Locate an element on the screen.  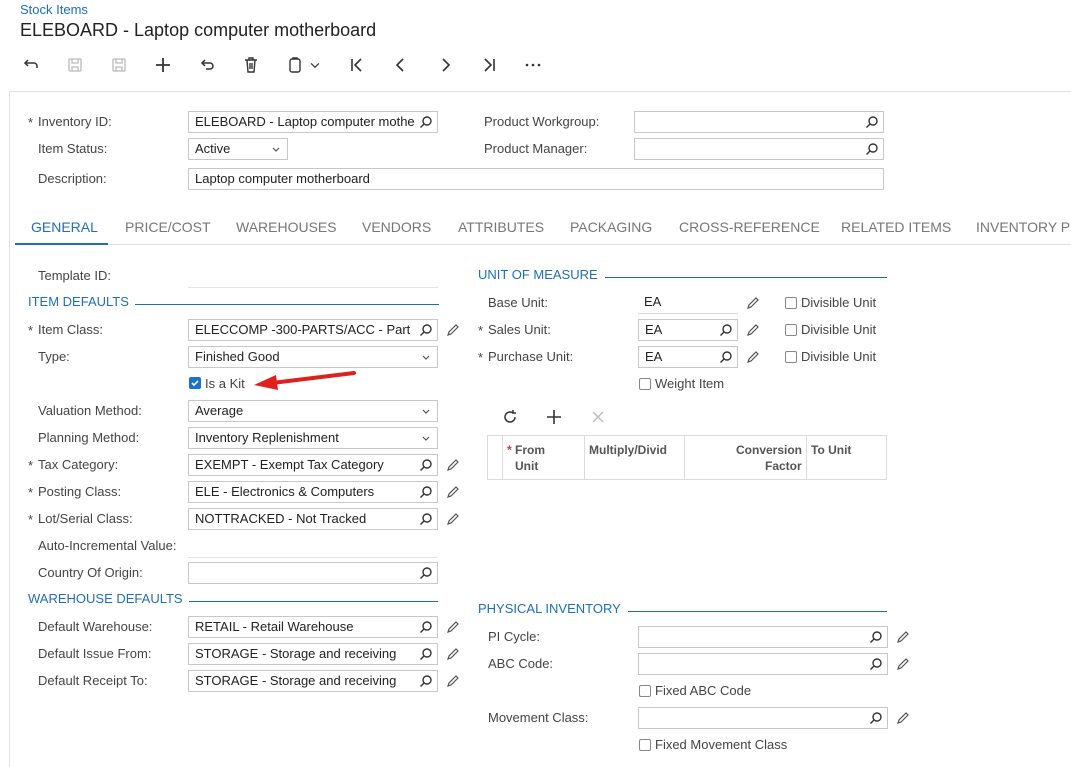
tab-cross-reference: CROSS-REFERENCE is located at coordinates (749, 227).